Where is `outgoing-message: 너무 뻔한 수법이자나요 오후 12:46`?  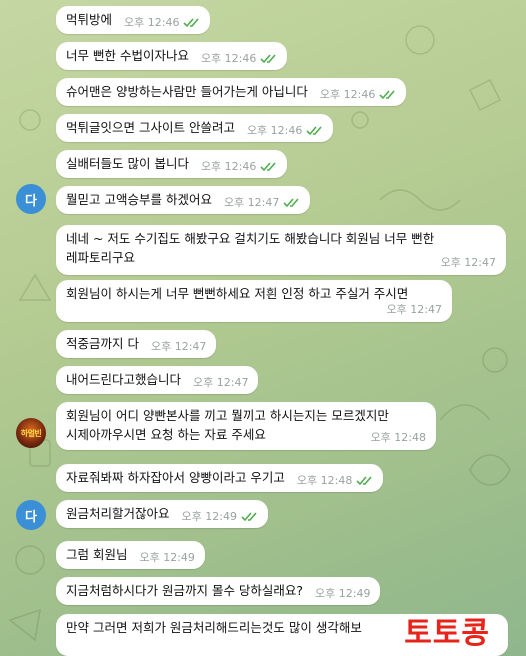
outgoing-message: 너무 뻔한 수법이자나요 오후 12:46 is located at coordinates (172, 56).